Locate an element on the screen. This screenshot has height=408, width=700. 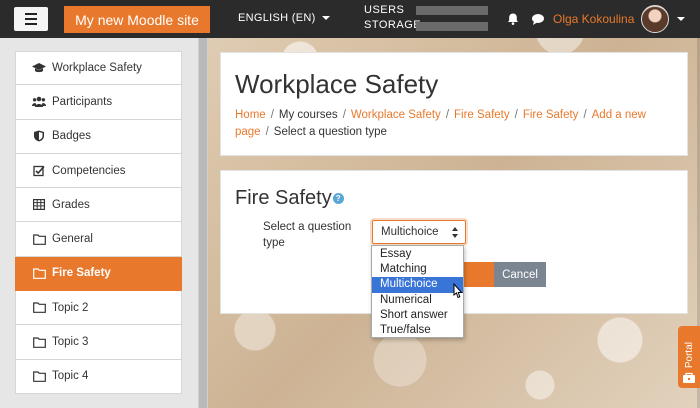
sidebar-item-label: General is located at coordinates (72, 239).